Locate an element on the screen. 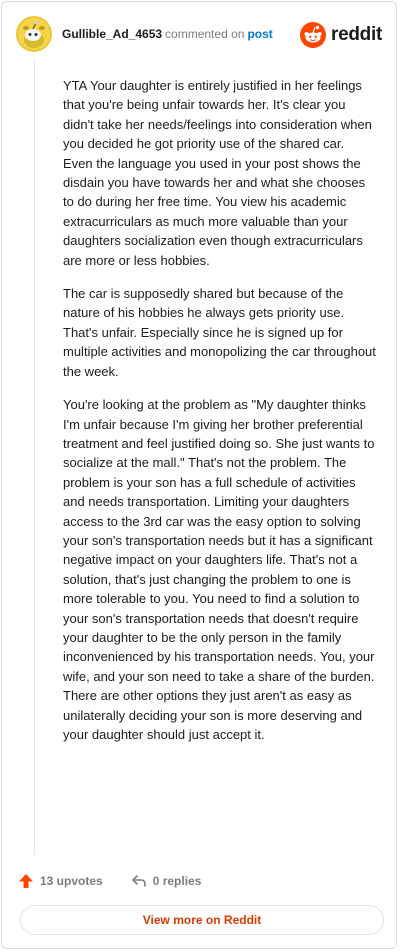  upvote-button: 13 upvotes is located at coordinates (60, 881).